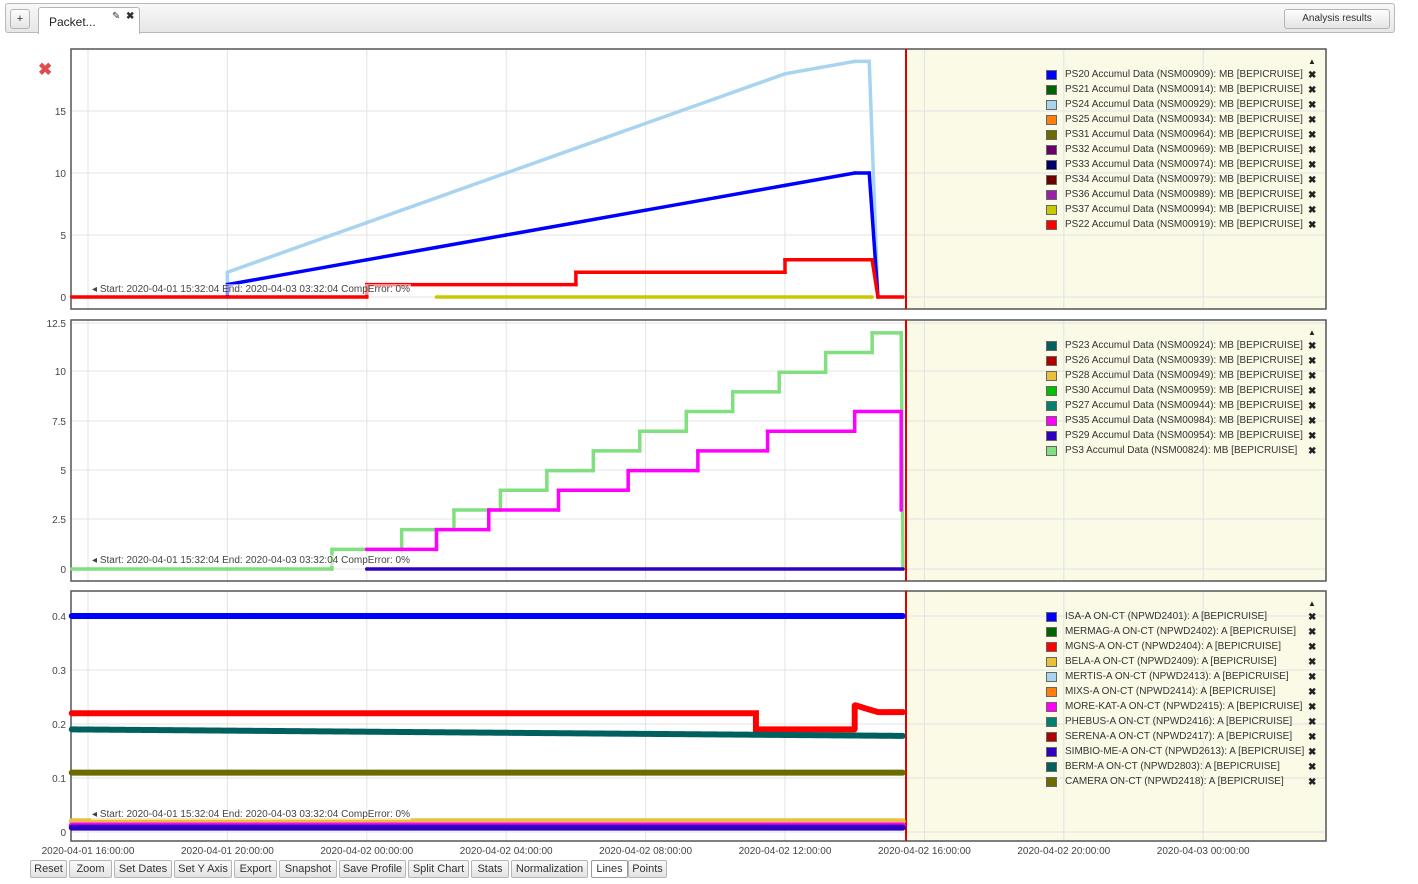 This screenshot has height=884, width=1418. What do you see at coordinates (88, 851) in the screenshot?
I see `x-tick-label: 2020-04-01 16:00:00` at bounding box center [88, 851].